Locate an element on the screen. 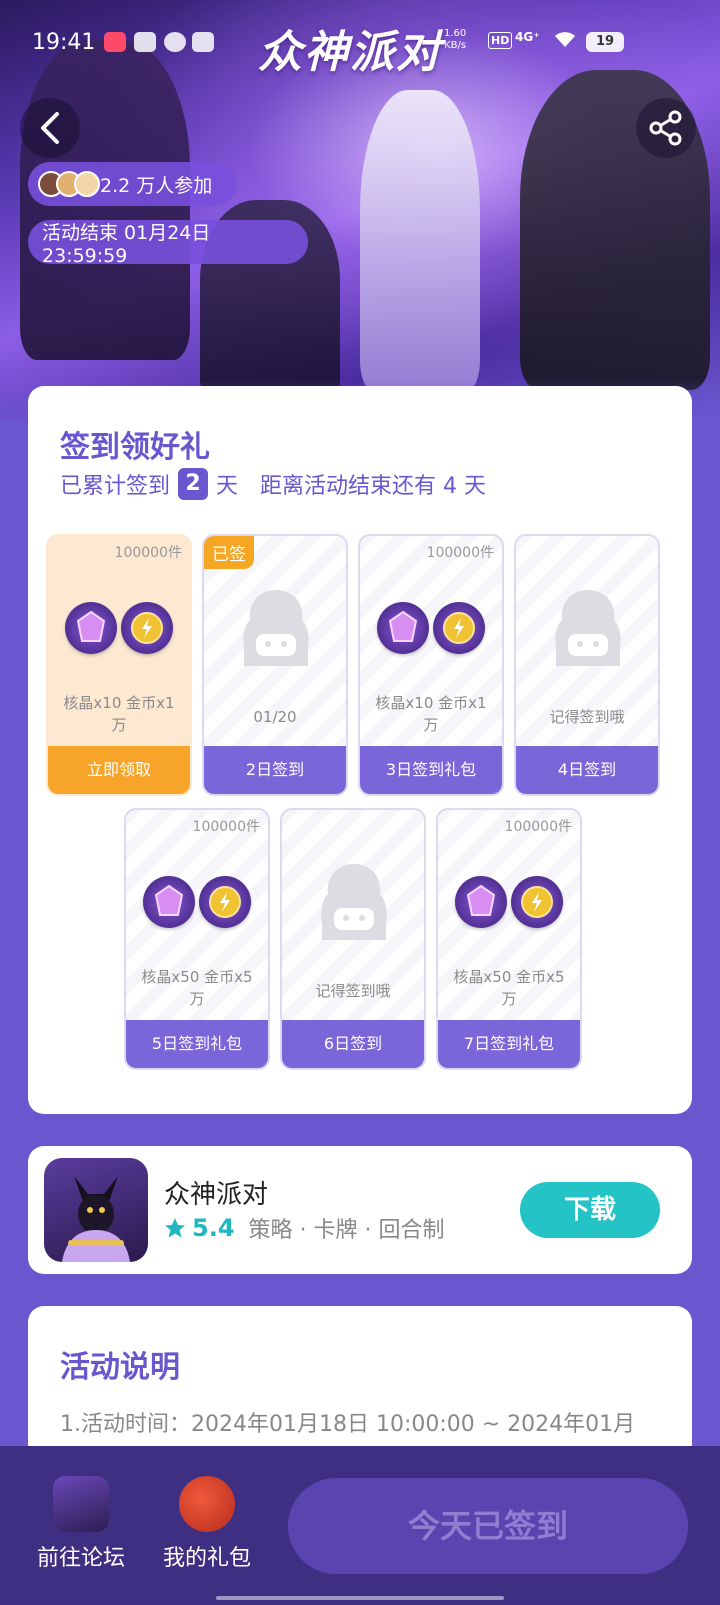 The width and height of the screenshot is (720, 1605). signin-day-6: 记得签到哦 6日签到 is located at coordinates (353, 939).